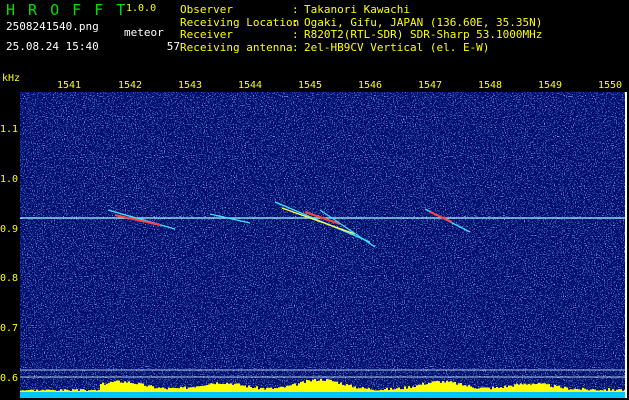  I want to click on level-base, so click(322, 395).